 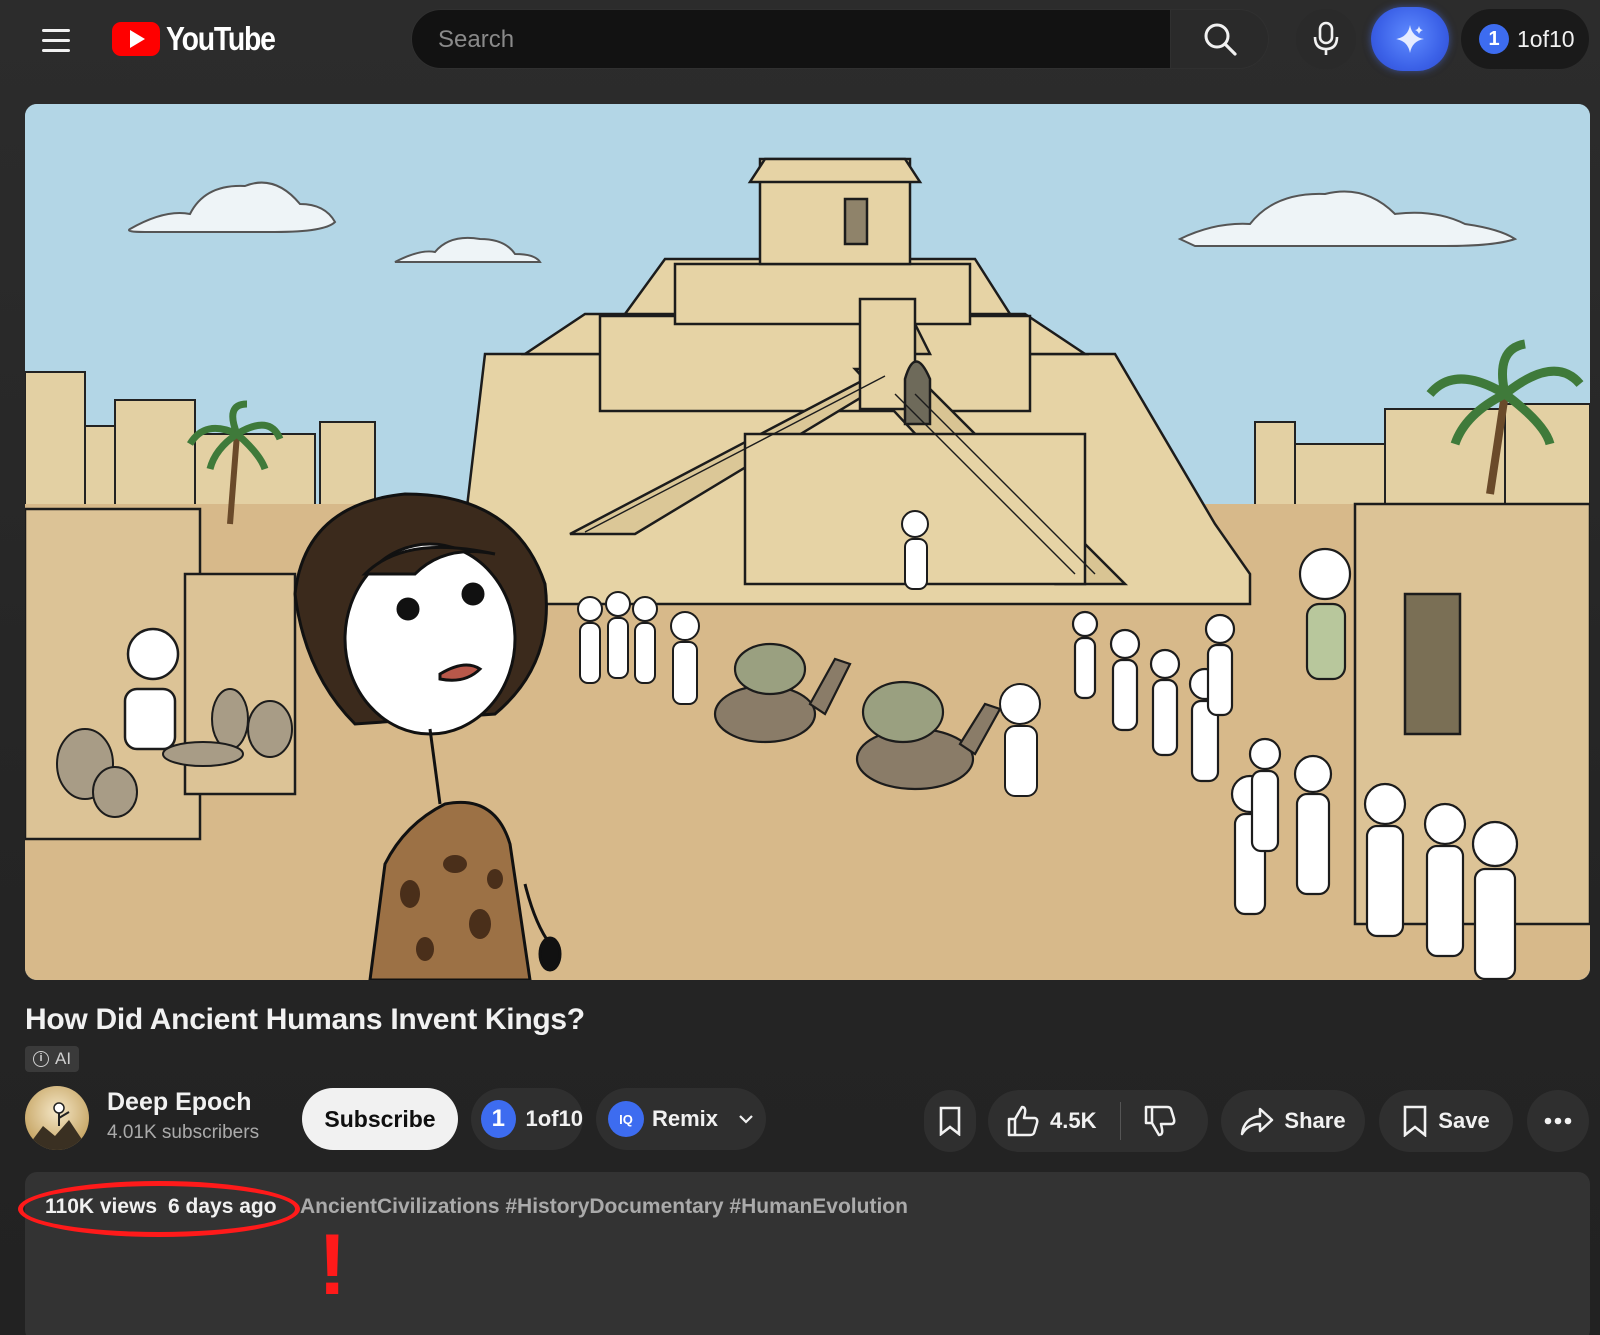 I want to click on like-count: 4.5K, so click(x=1073, y=1121).